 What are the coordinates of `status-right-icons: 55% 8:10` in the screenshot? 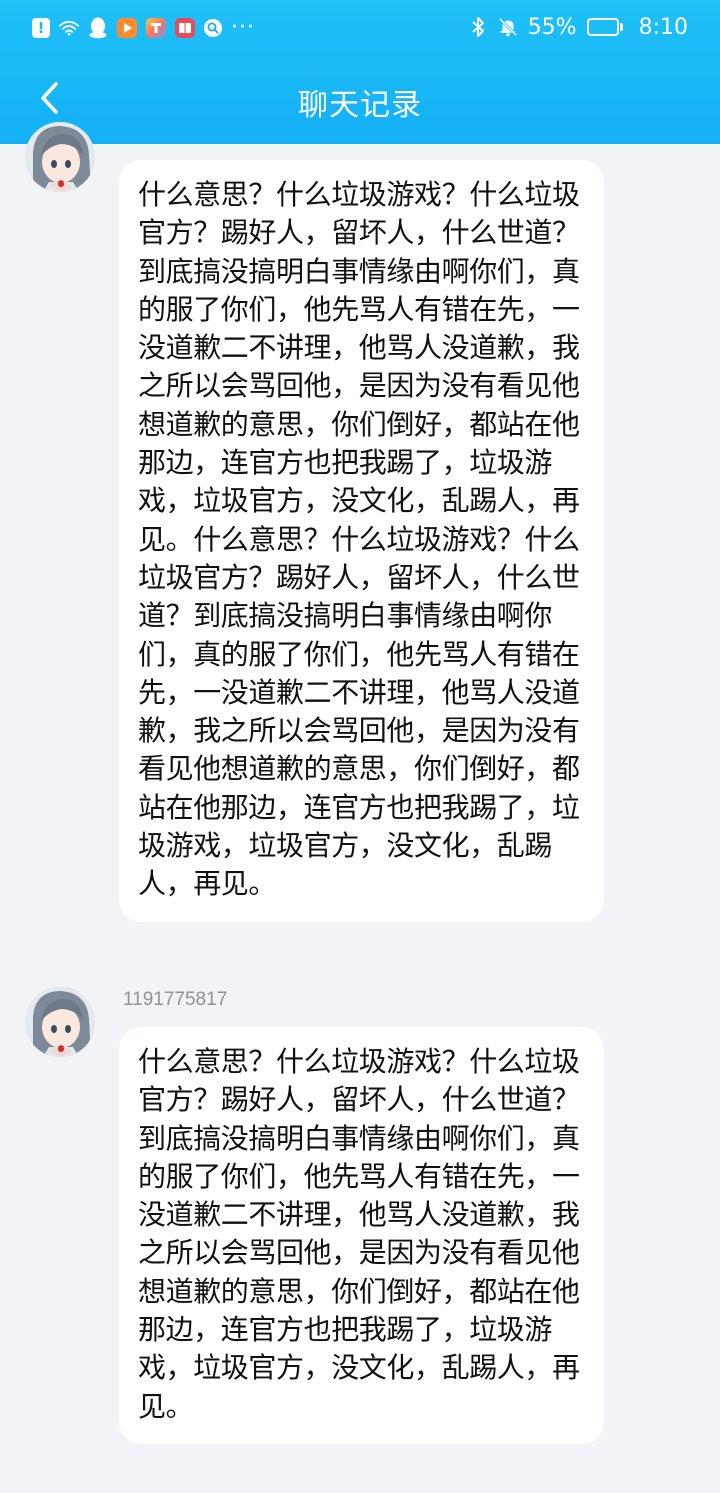 It's located at (578, 27).